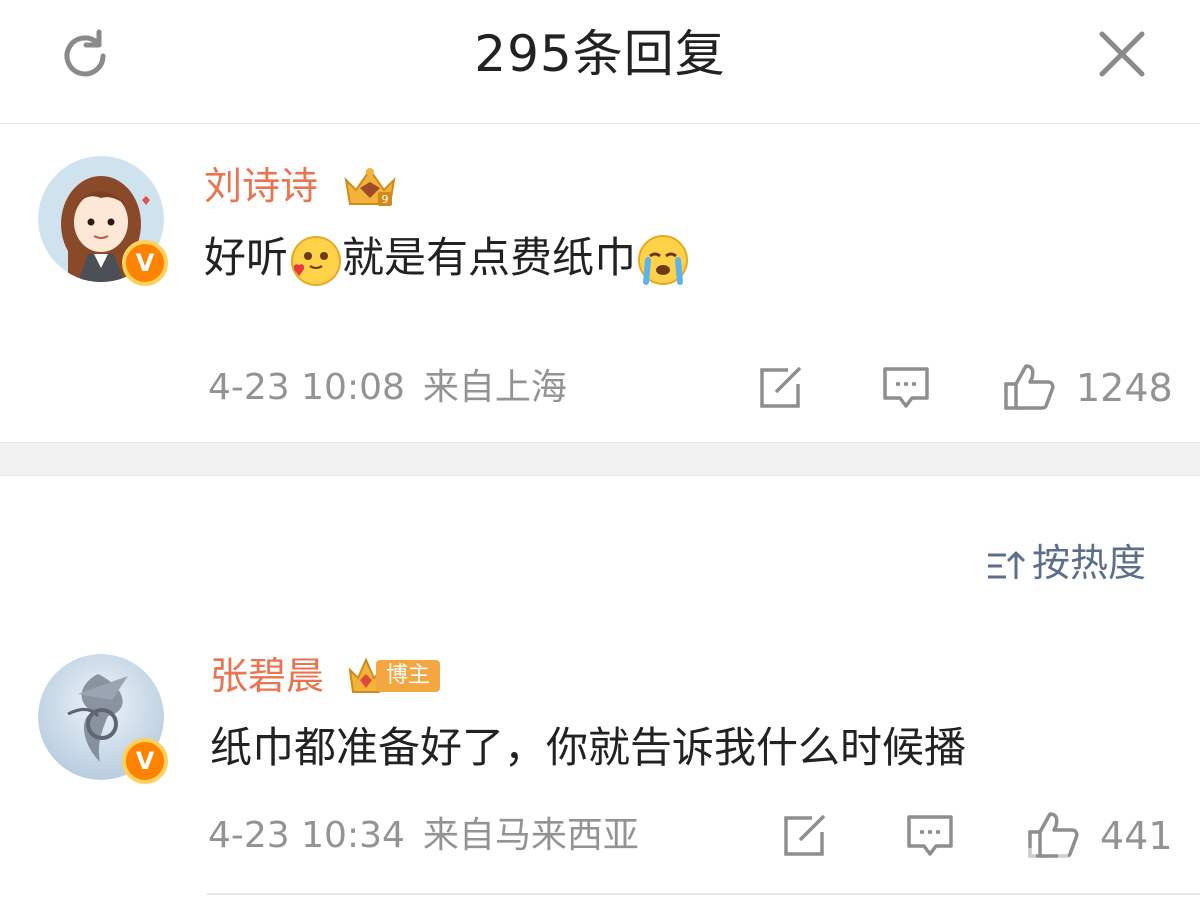  I want to click on comment-text-part: 就是有点费纸巾, so click(489, 257).